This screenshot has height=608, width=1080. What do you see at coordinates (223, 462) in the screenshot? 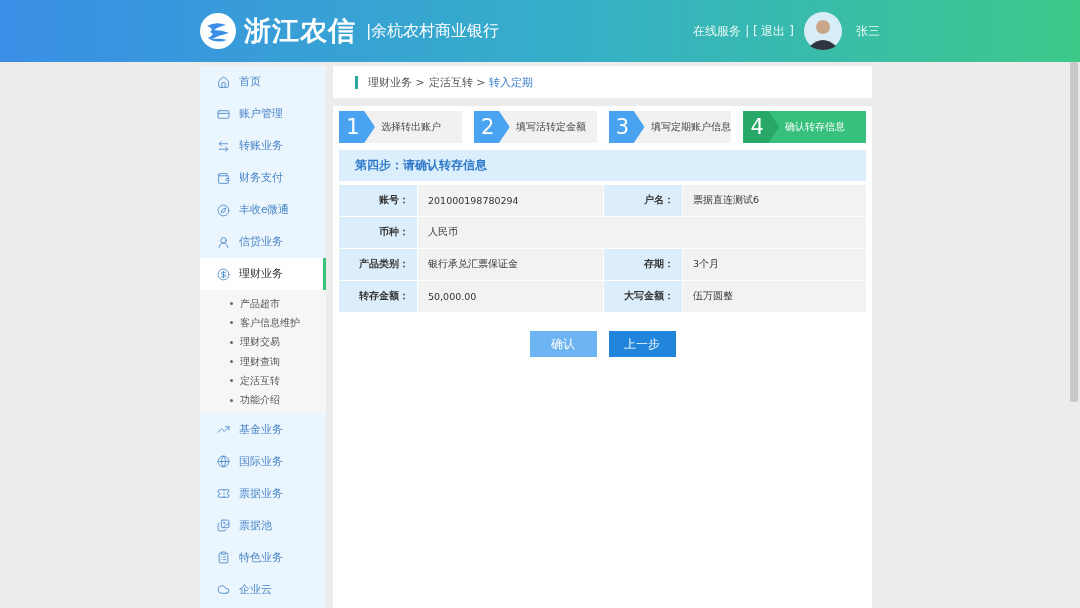
I see `globe-icon` at bounding box center [223, 462].